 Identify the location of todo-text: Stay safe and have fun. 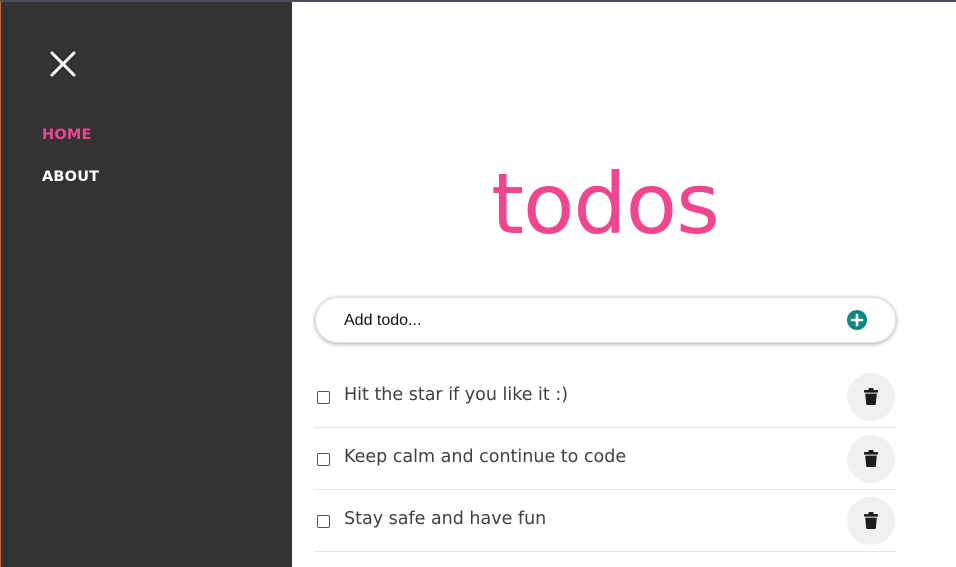
(445, 519).